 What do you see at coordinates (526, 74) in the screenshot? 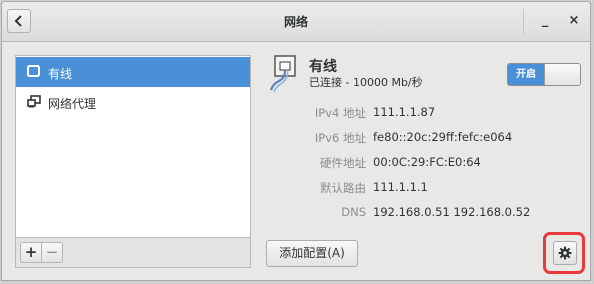
I see `switch-on-label: 开启` at bounding box center [526, 74].